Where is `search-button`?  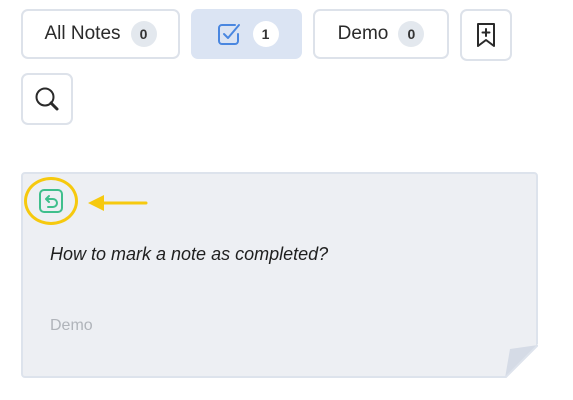 search-button is located at coordinates (47, 99).